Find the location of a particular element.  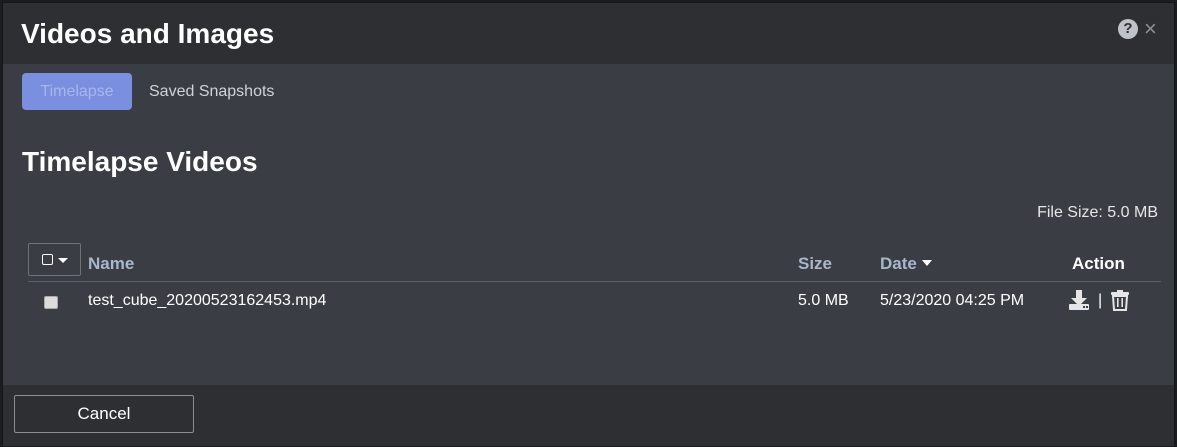

column-header-name: Name is located at coordinates (111, 264).